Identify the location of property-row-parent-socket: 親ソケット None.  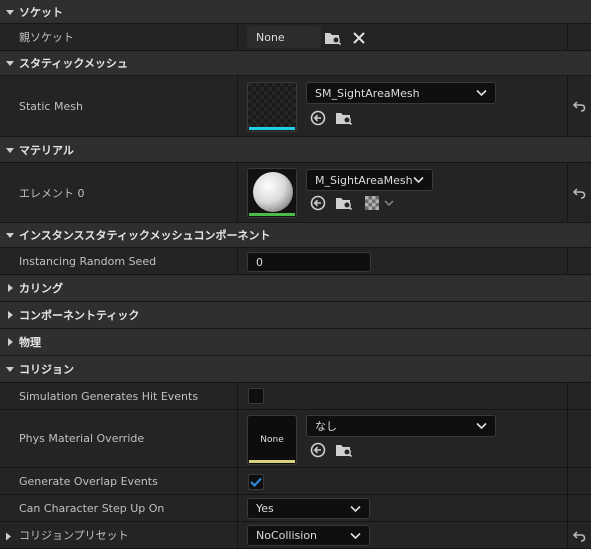
(295, 37).